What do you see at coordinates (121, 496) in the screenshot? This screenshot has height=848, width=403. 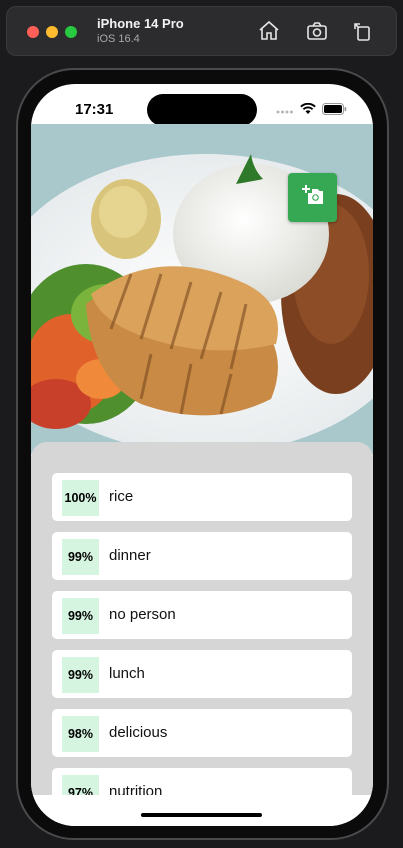 I see `tag-label: rice` at bounding box center [121, 496].